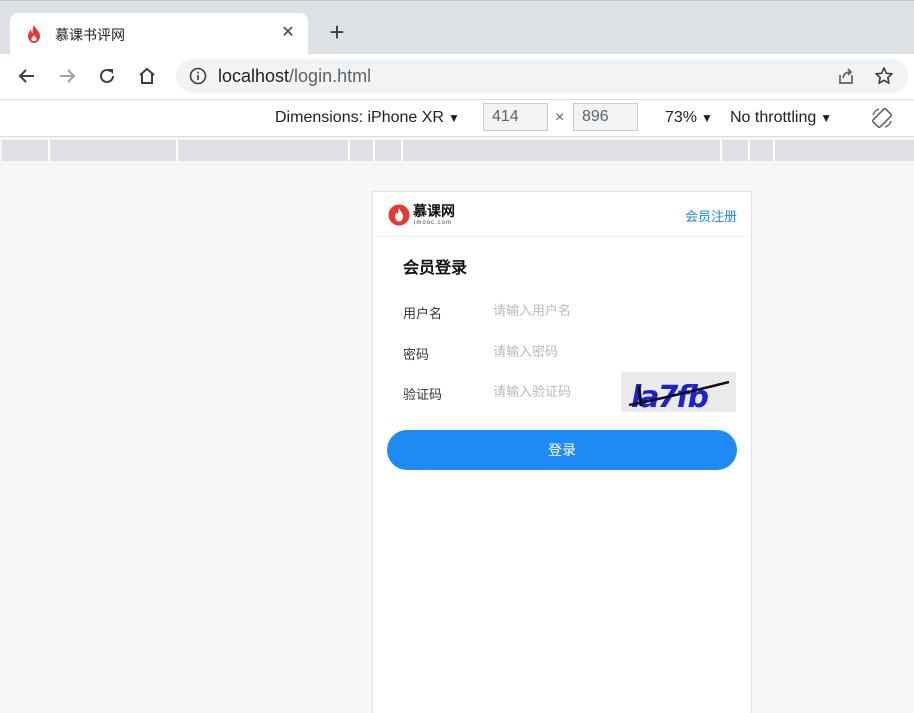  I want to click on home-button, so click(147, 76).